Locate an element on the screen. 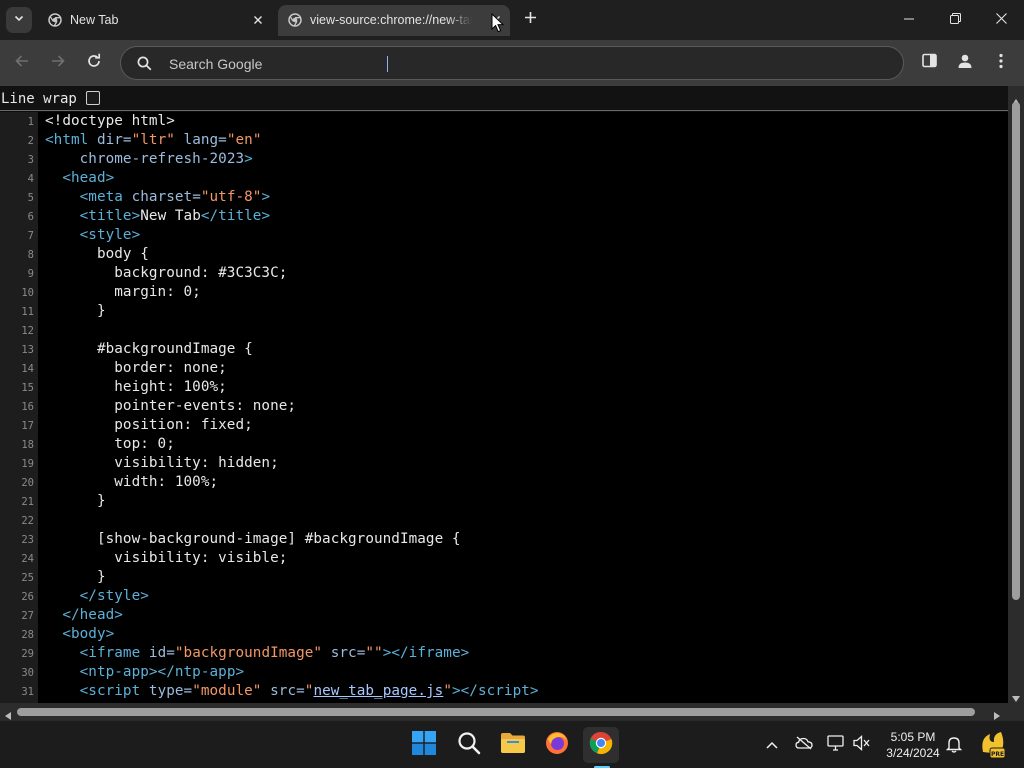 The width and height of the screenshot is (1024, 768). line-number: 5 is located at coordinates (30, 198).